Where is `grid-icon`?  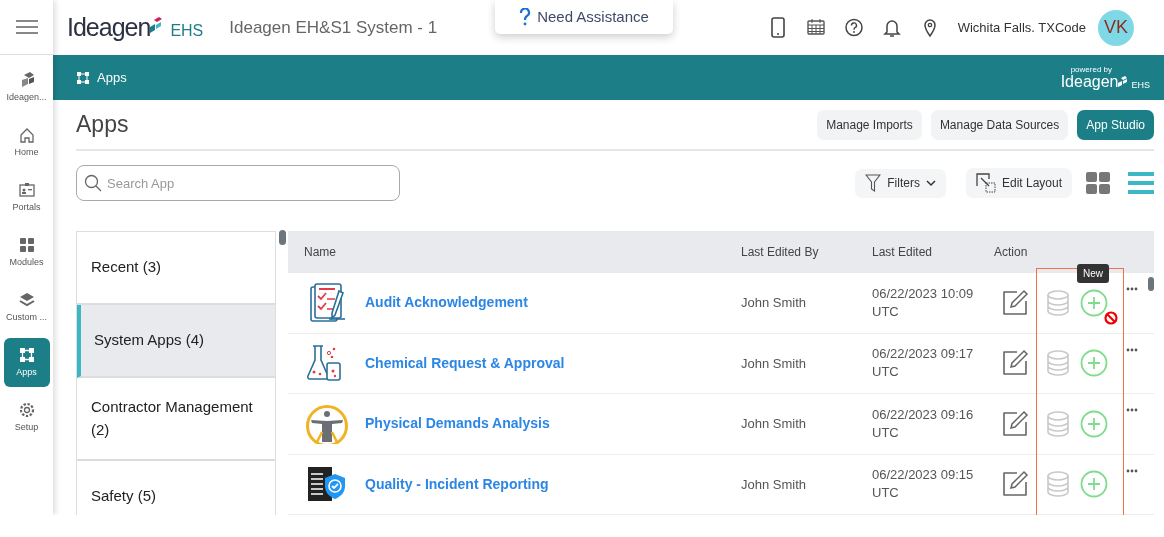 grid-icon is located at coordinates (26, 244).